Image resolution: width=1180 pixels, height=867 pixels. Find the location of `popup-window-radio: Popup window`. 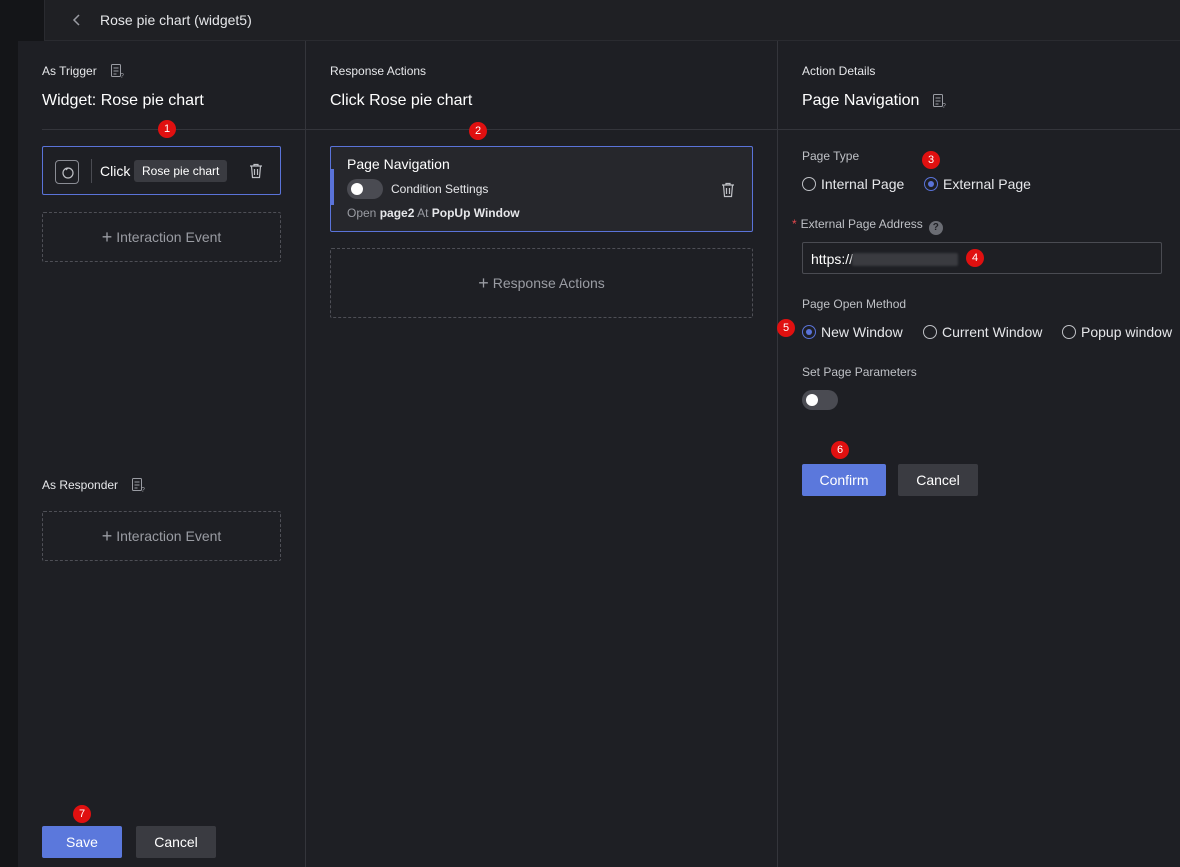

popup-window-radio: Popup window is located at coordinates (1117, 332).